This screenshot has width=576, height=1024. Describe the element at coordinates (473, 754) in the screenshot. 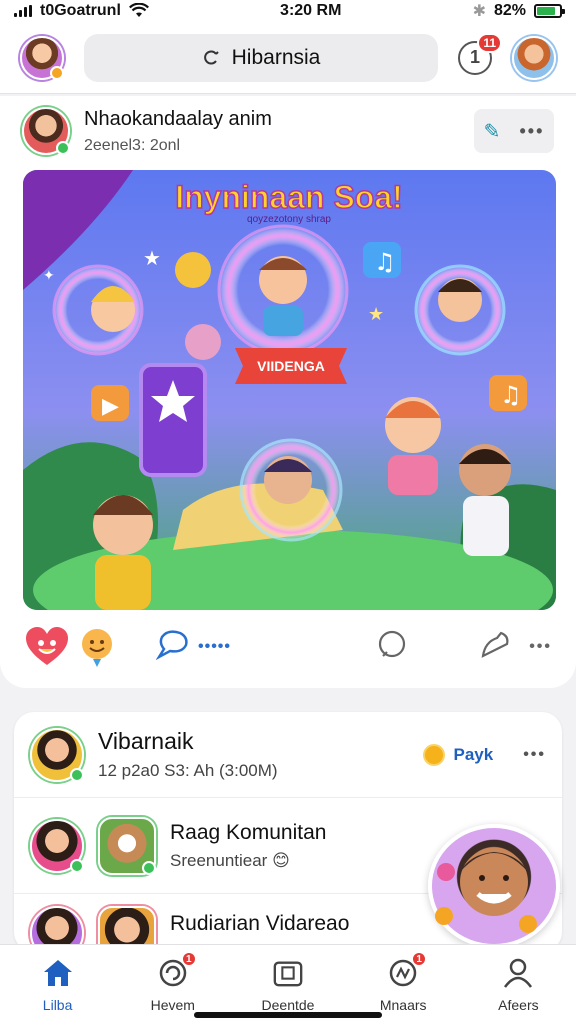

I see `pay-button-label: Payk` at that location.